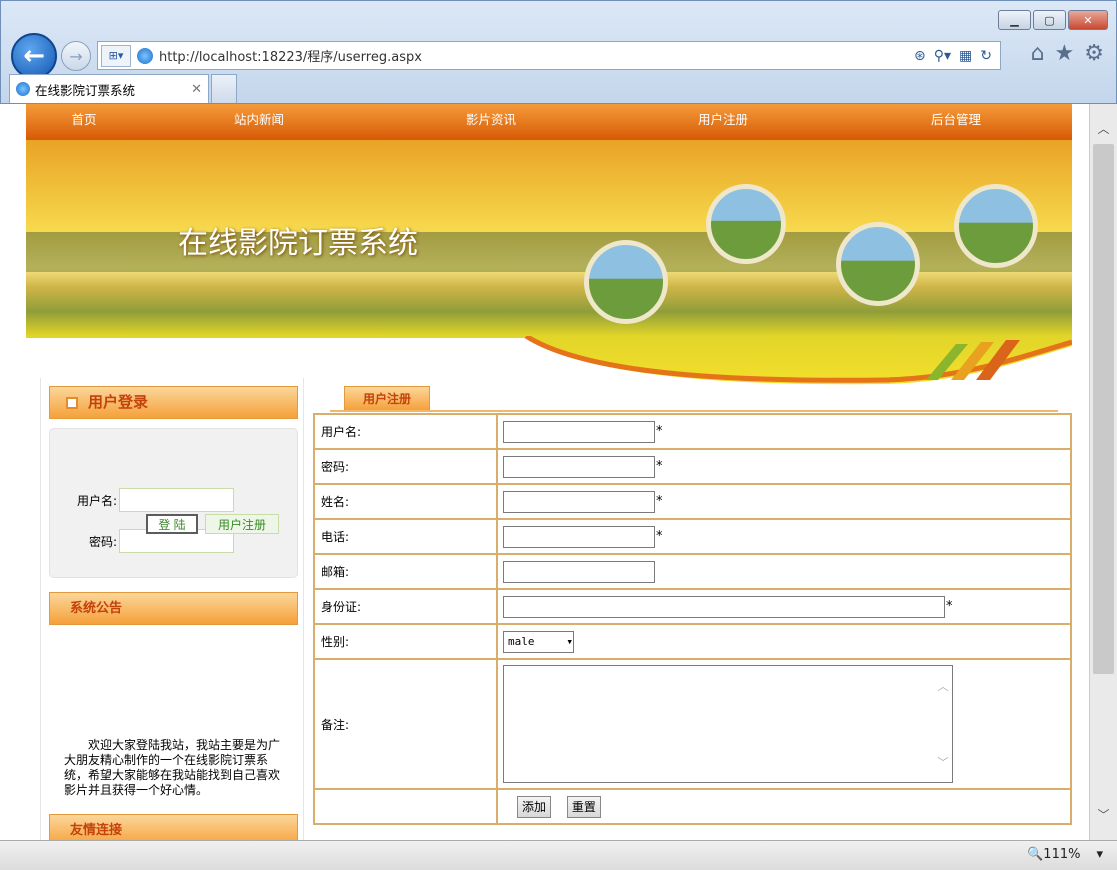 The width and height of the screenshot is (1117, 870). What do you see at coordinates (956, 122) in the screenshot?
I see `nav-admin: 后台管理` at bounding box center [956, 122].